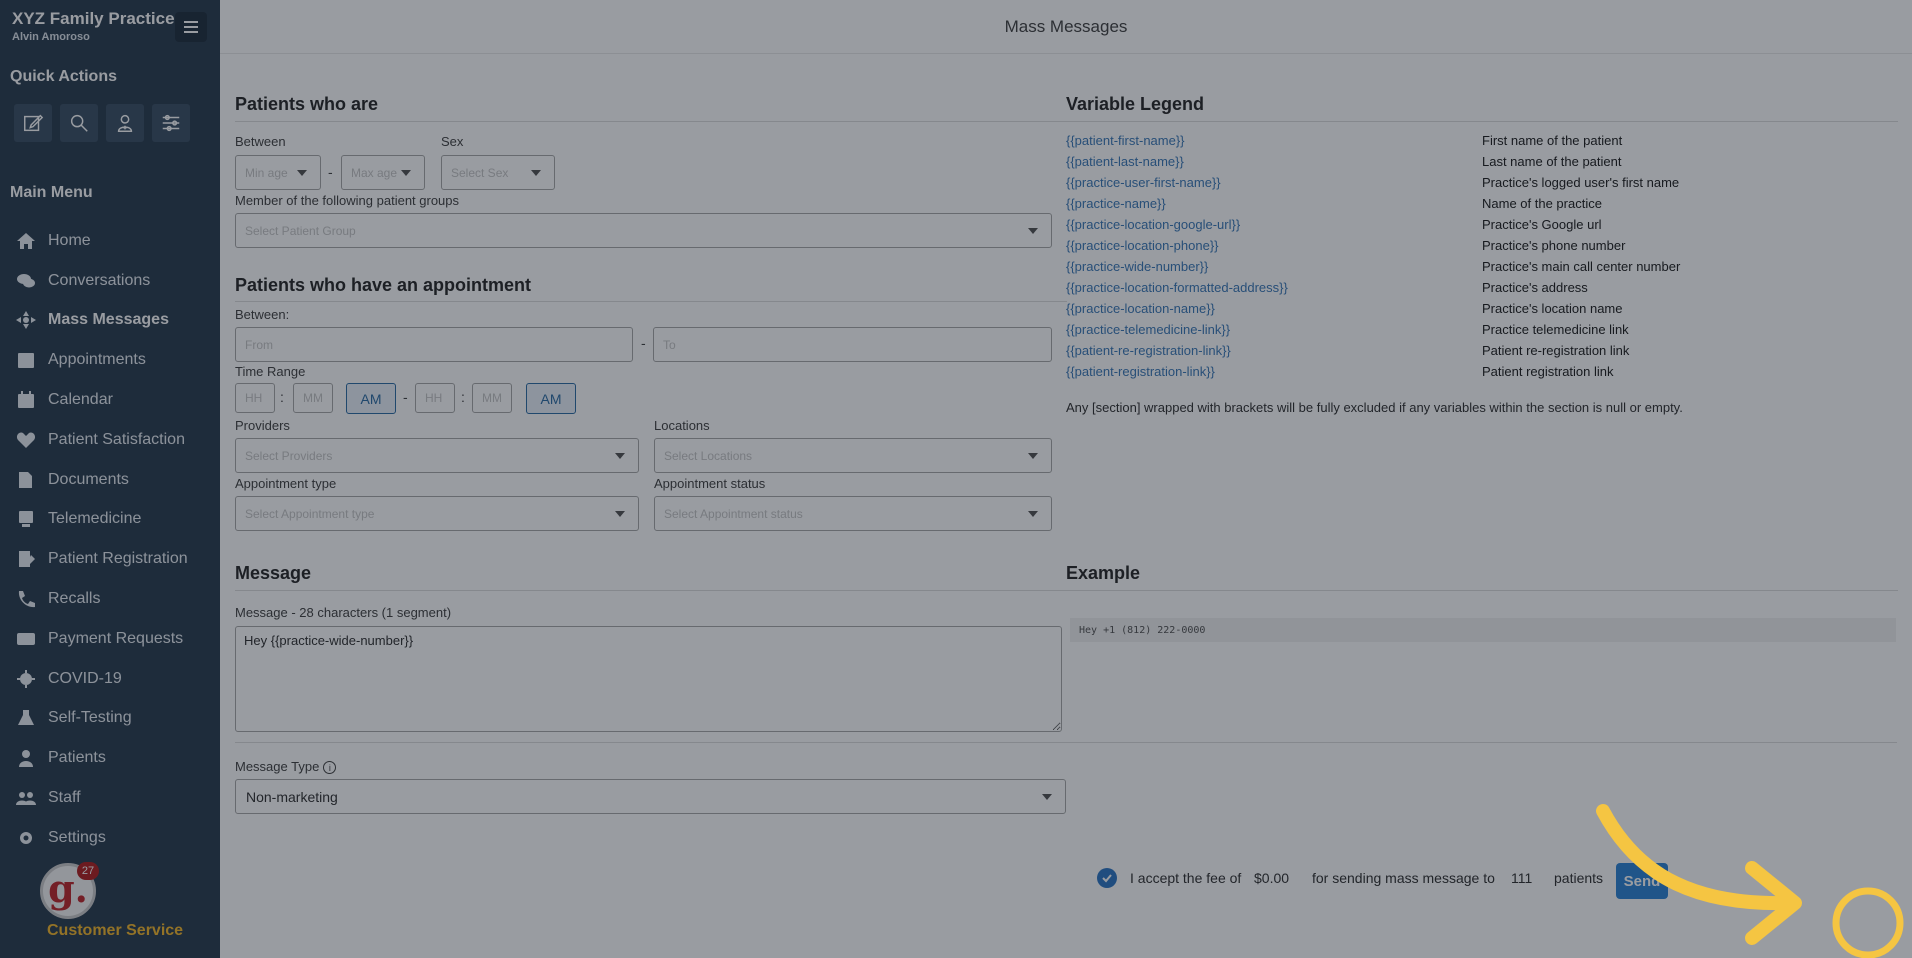 The width and height of the screenshot is (1912, 958). Describe the element at coordinates (97, 360) in the screenshot. I see `sidebar-item-label: Appointments` at that location.